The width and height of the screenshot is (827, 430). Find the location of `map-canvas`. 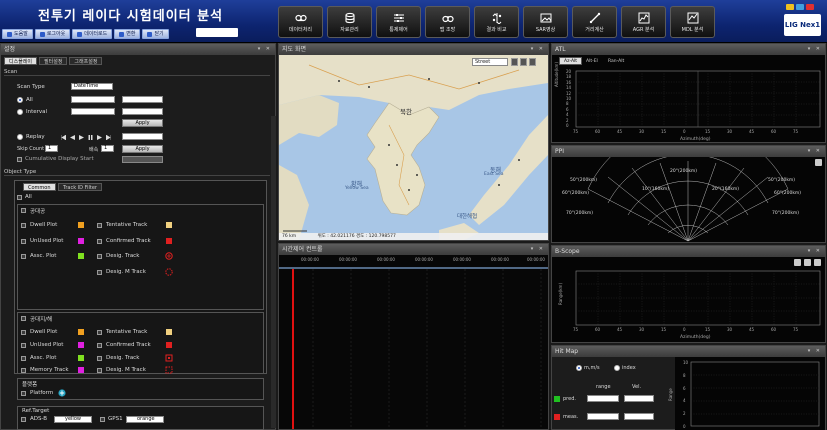

map-canvas is located at coordinates (413, 147).